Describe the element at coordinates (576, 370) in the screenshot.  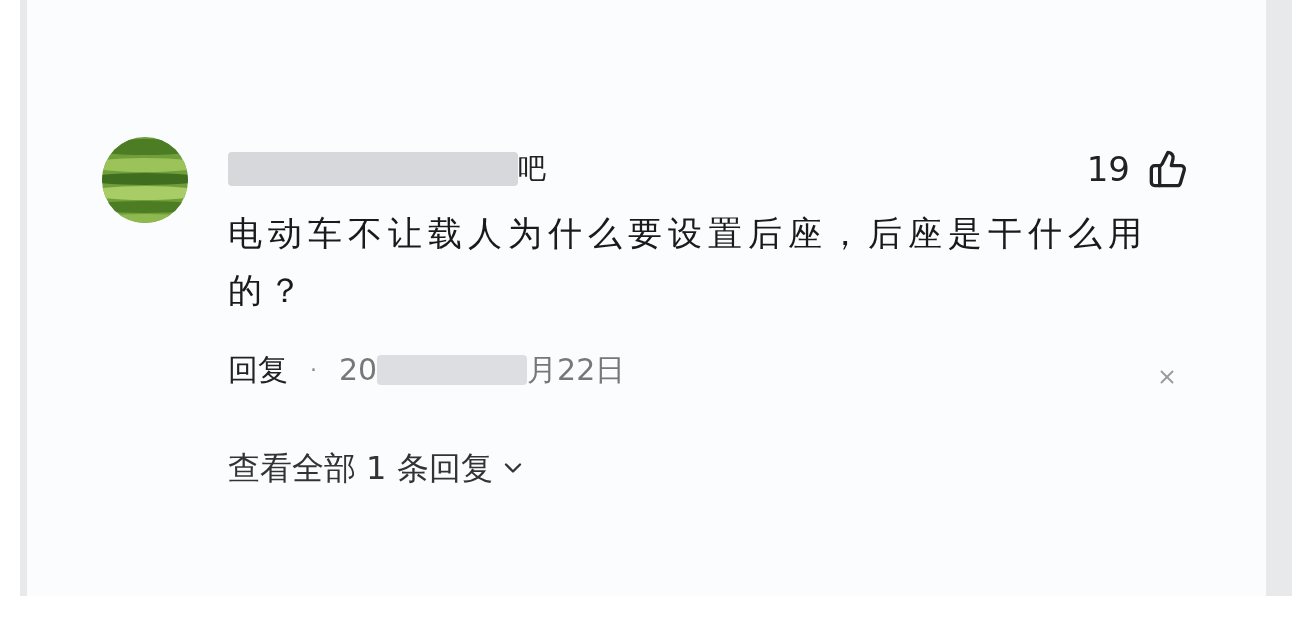
I see `comment-date: 月22日` at that location.